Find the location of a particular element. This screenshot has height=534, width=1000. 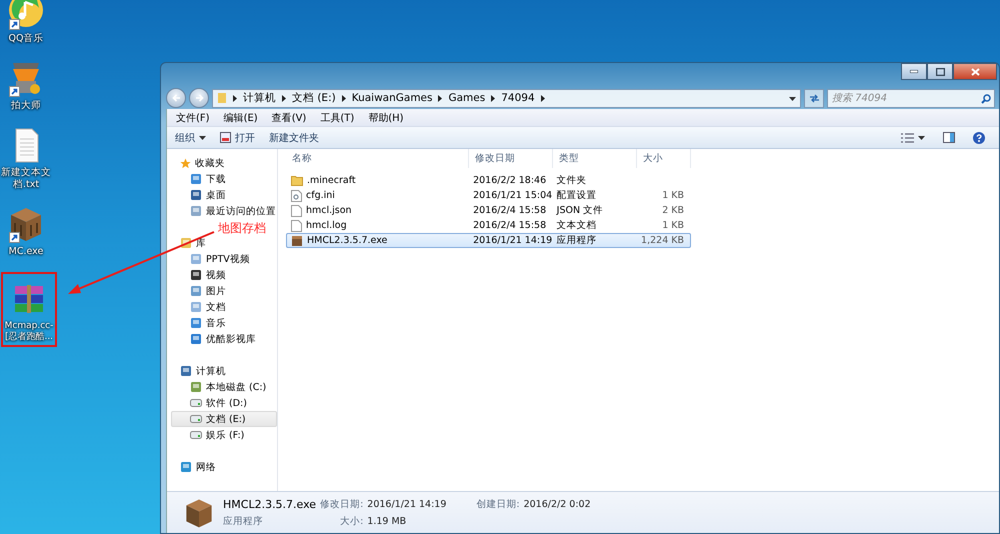

nav-item: 下载 is located at coordinates (224, 179).